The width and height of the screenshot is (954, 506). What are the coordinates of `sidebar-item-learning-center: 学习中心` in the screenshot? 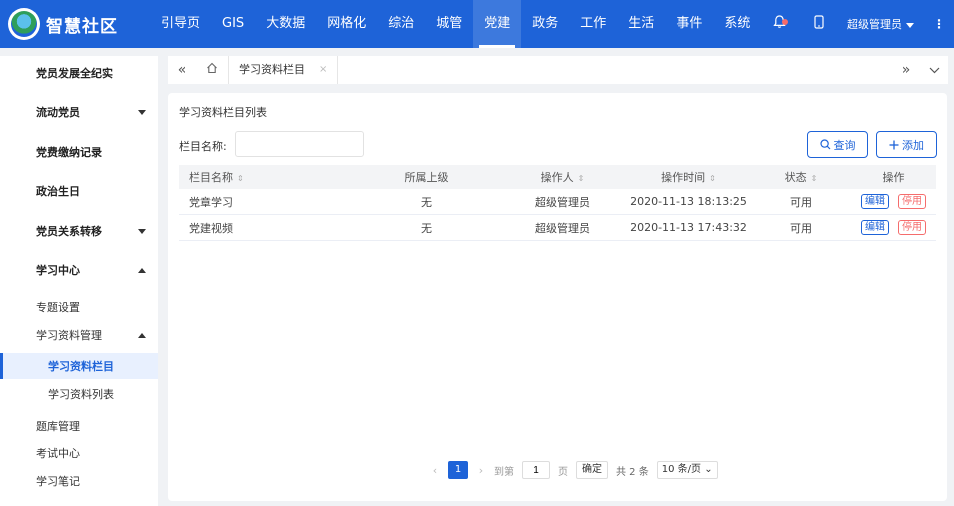 It's located at (79, 270).